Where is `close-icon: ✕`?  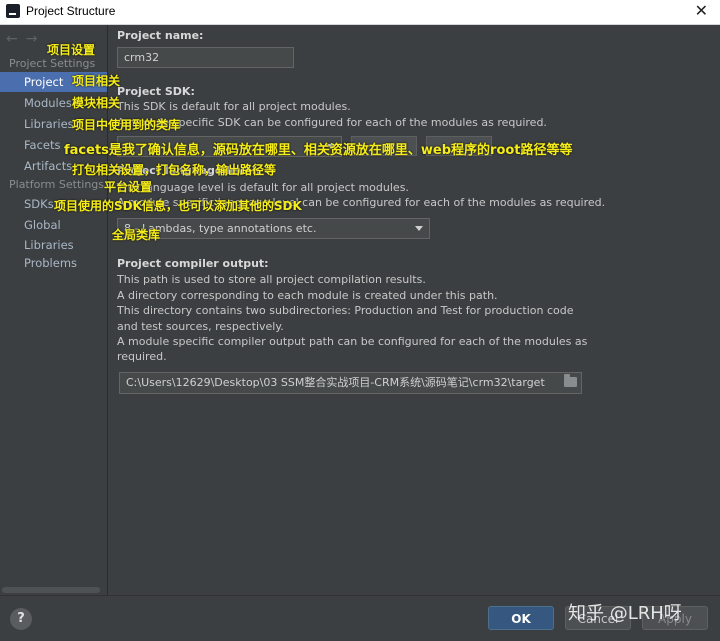 close-icon: ✕ is located at coordinates (701, 10).